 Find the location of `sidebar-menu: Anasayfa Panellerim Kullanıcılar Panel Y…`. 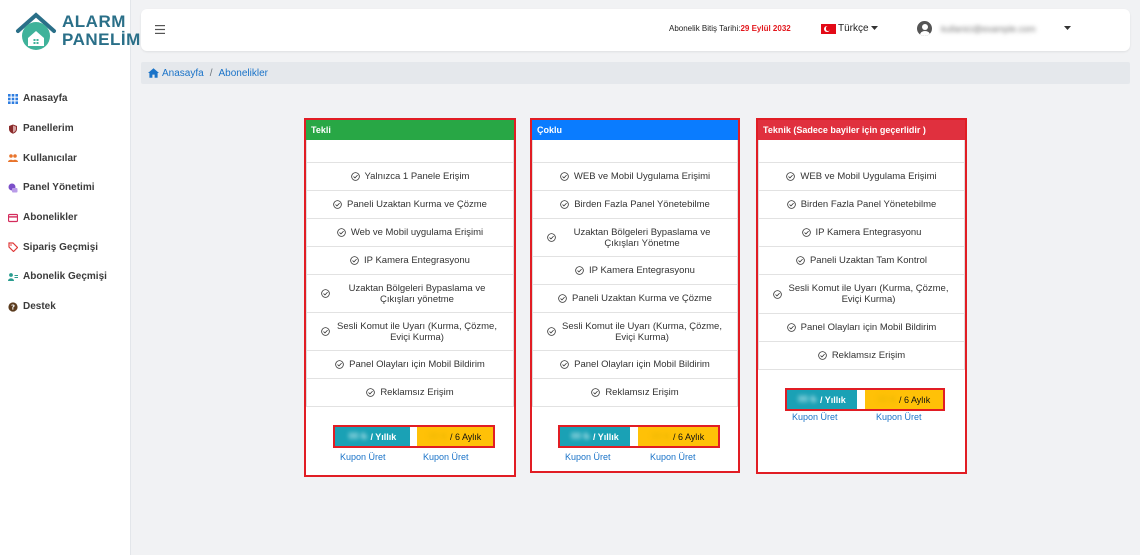

sidebar-menu: Anasayfa Panellerim Kullanıcılar Panel Y… is located at coordinates (65, 203).